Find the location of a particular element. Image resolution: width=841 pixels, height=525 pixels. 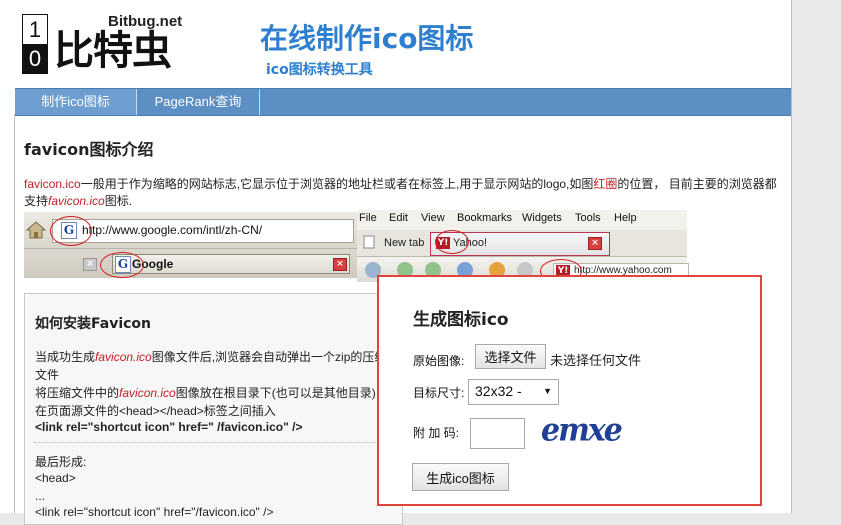

howto-final-label: 最后形成: is located at coordinates (61, 462).